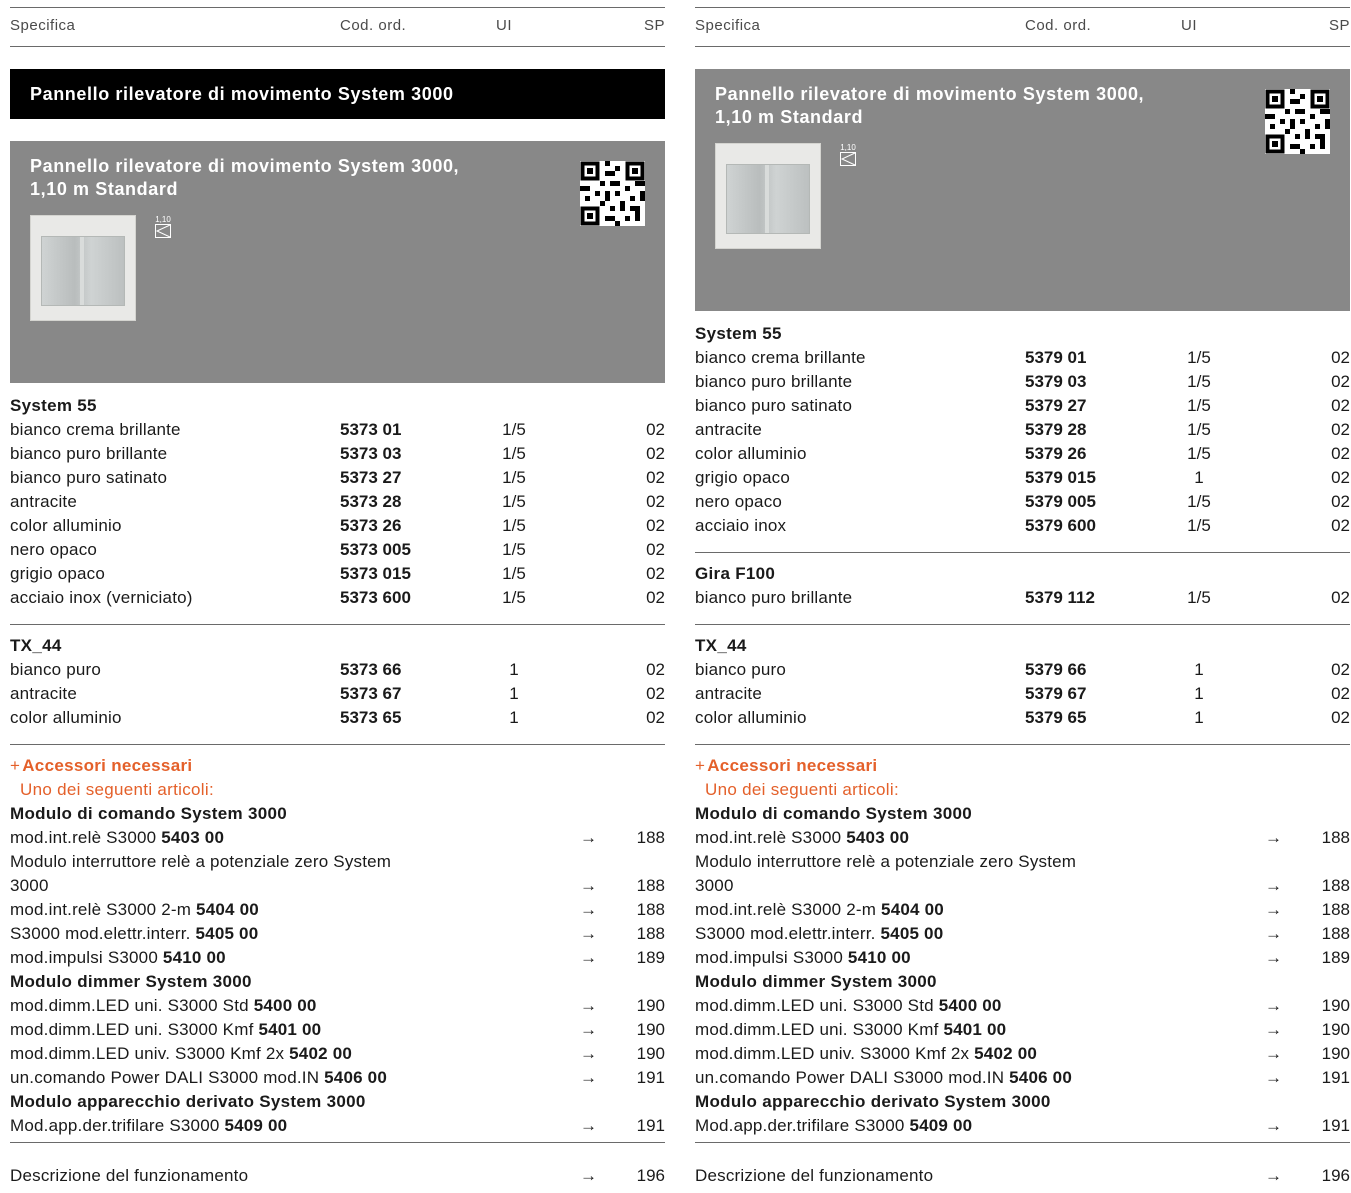 The height and width of the screenshot is (1193, 1351). What do you see at coordinates (1060, 597) in the screenshot?
I see `order-code: 5379 112` at bounding box center [1060, 597].